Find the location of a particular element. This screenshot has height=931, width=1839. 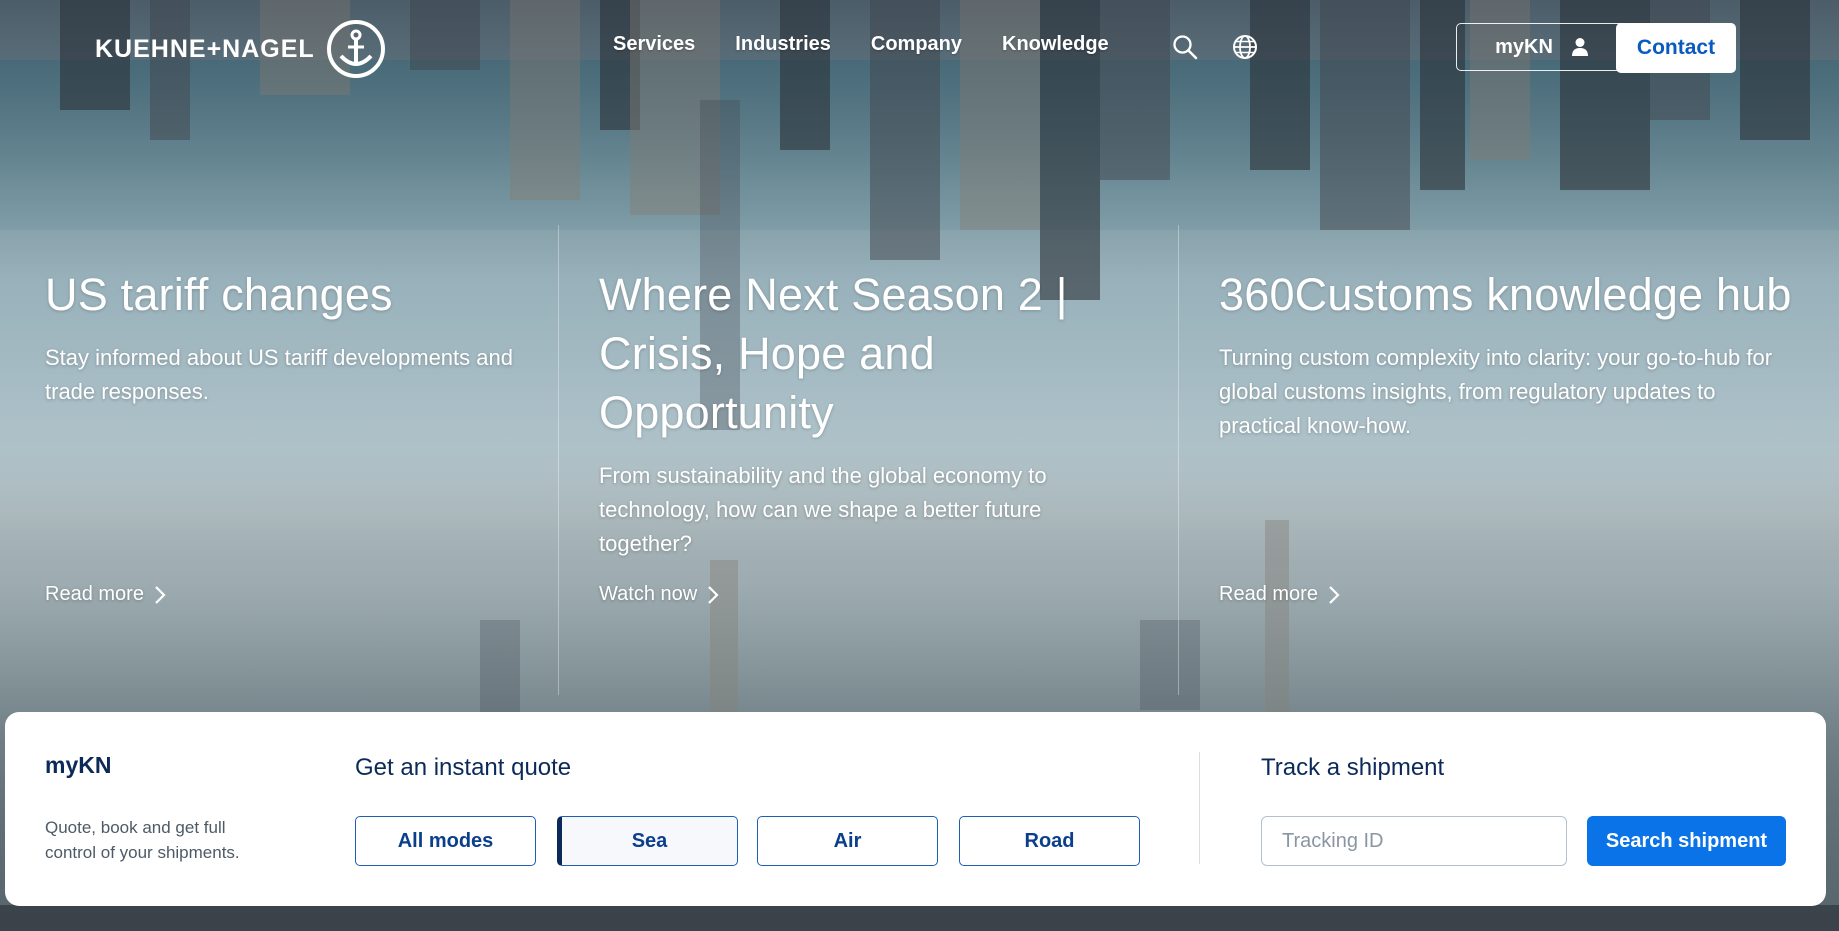

main-nav: Services Industries Company Knowledge is located at coordinates (881, 44).